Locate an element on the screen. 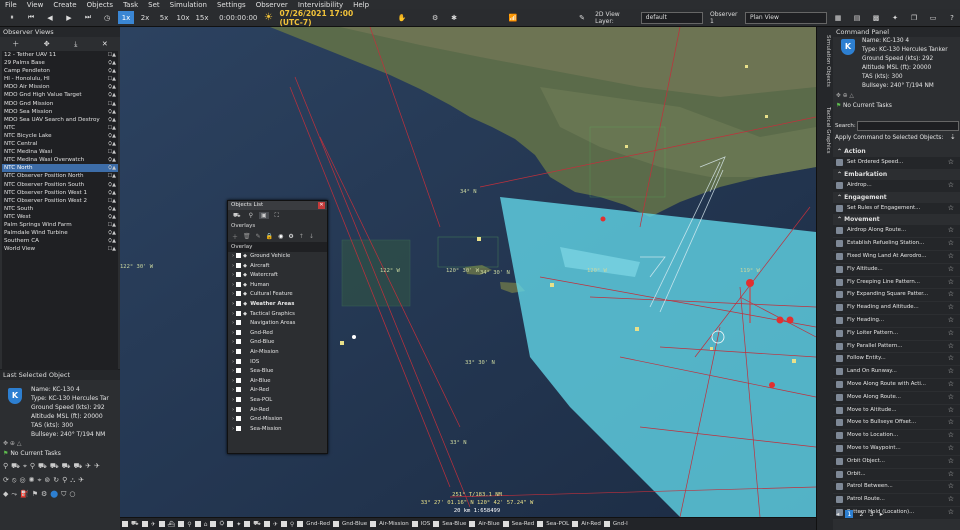  command-item: Fly Altitude... ☆ is located at coordinates (896, 270).